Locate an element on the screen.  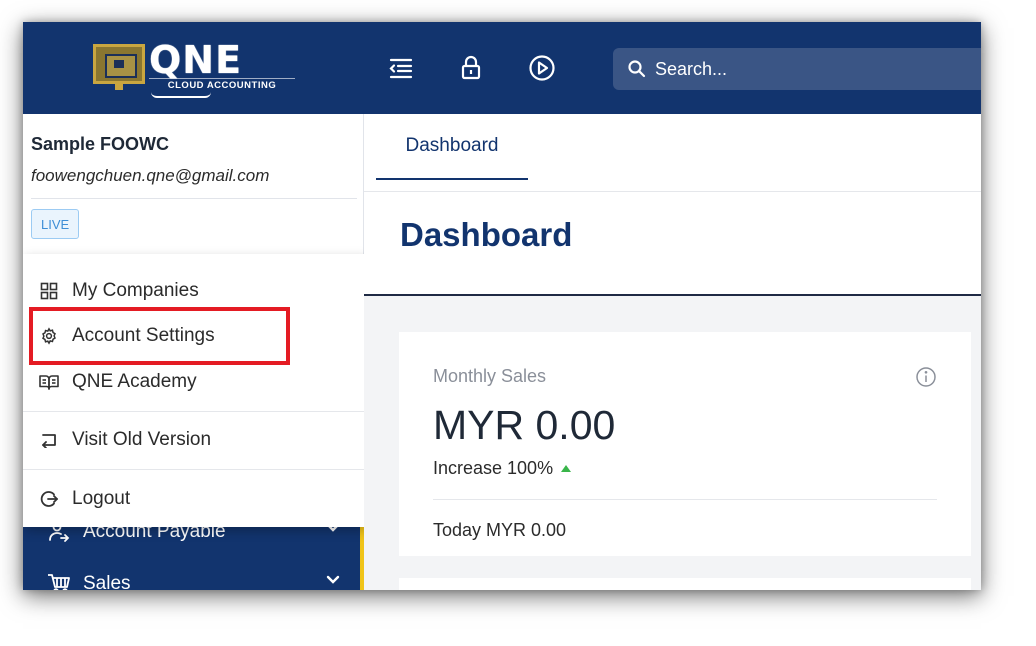
company-name: Sample FOOWC is located at coordinates (100, 144).